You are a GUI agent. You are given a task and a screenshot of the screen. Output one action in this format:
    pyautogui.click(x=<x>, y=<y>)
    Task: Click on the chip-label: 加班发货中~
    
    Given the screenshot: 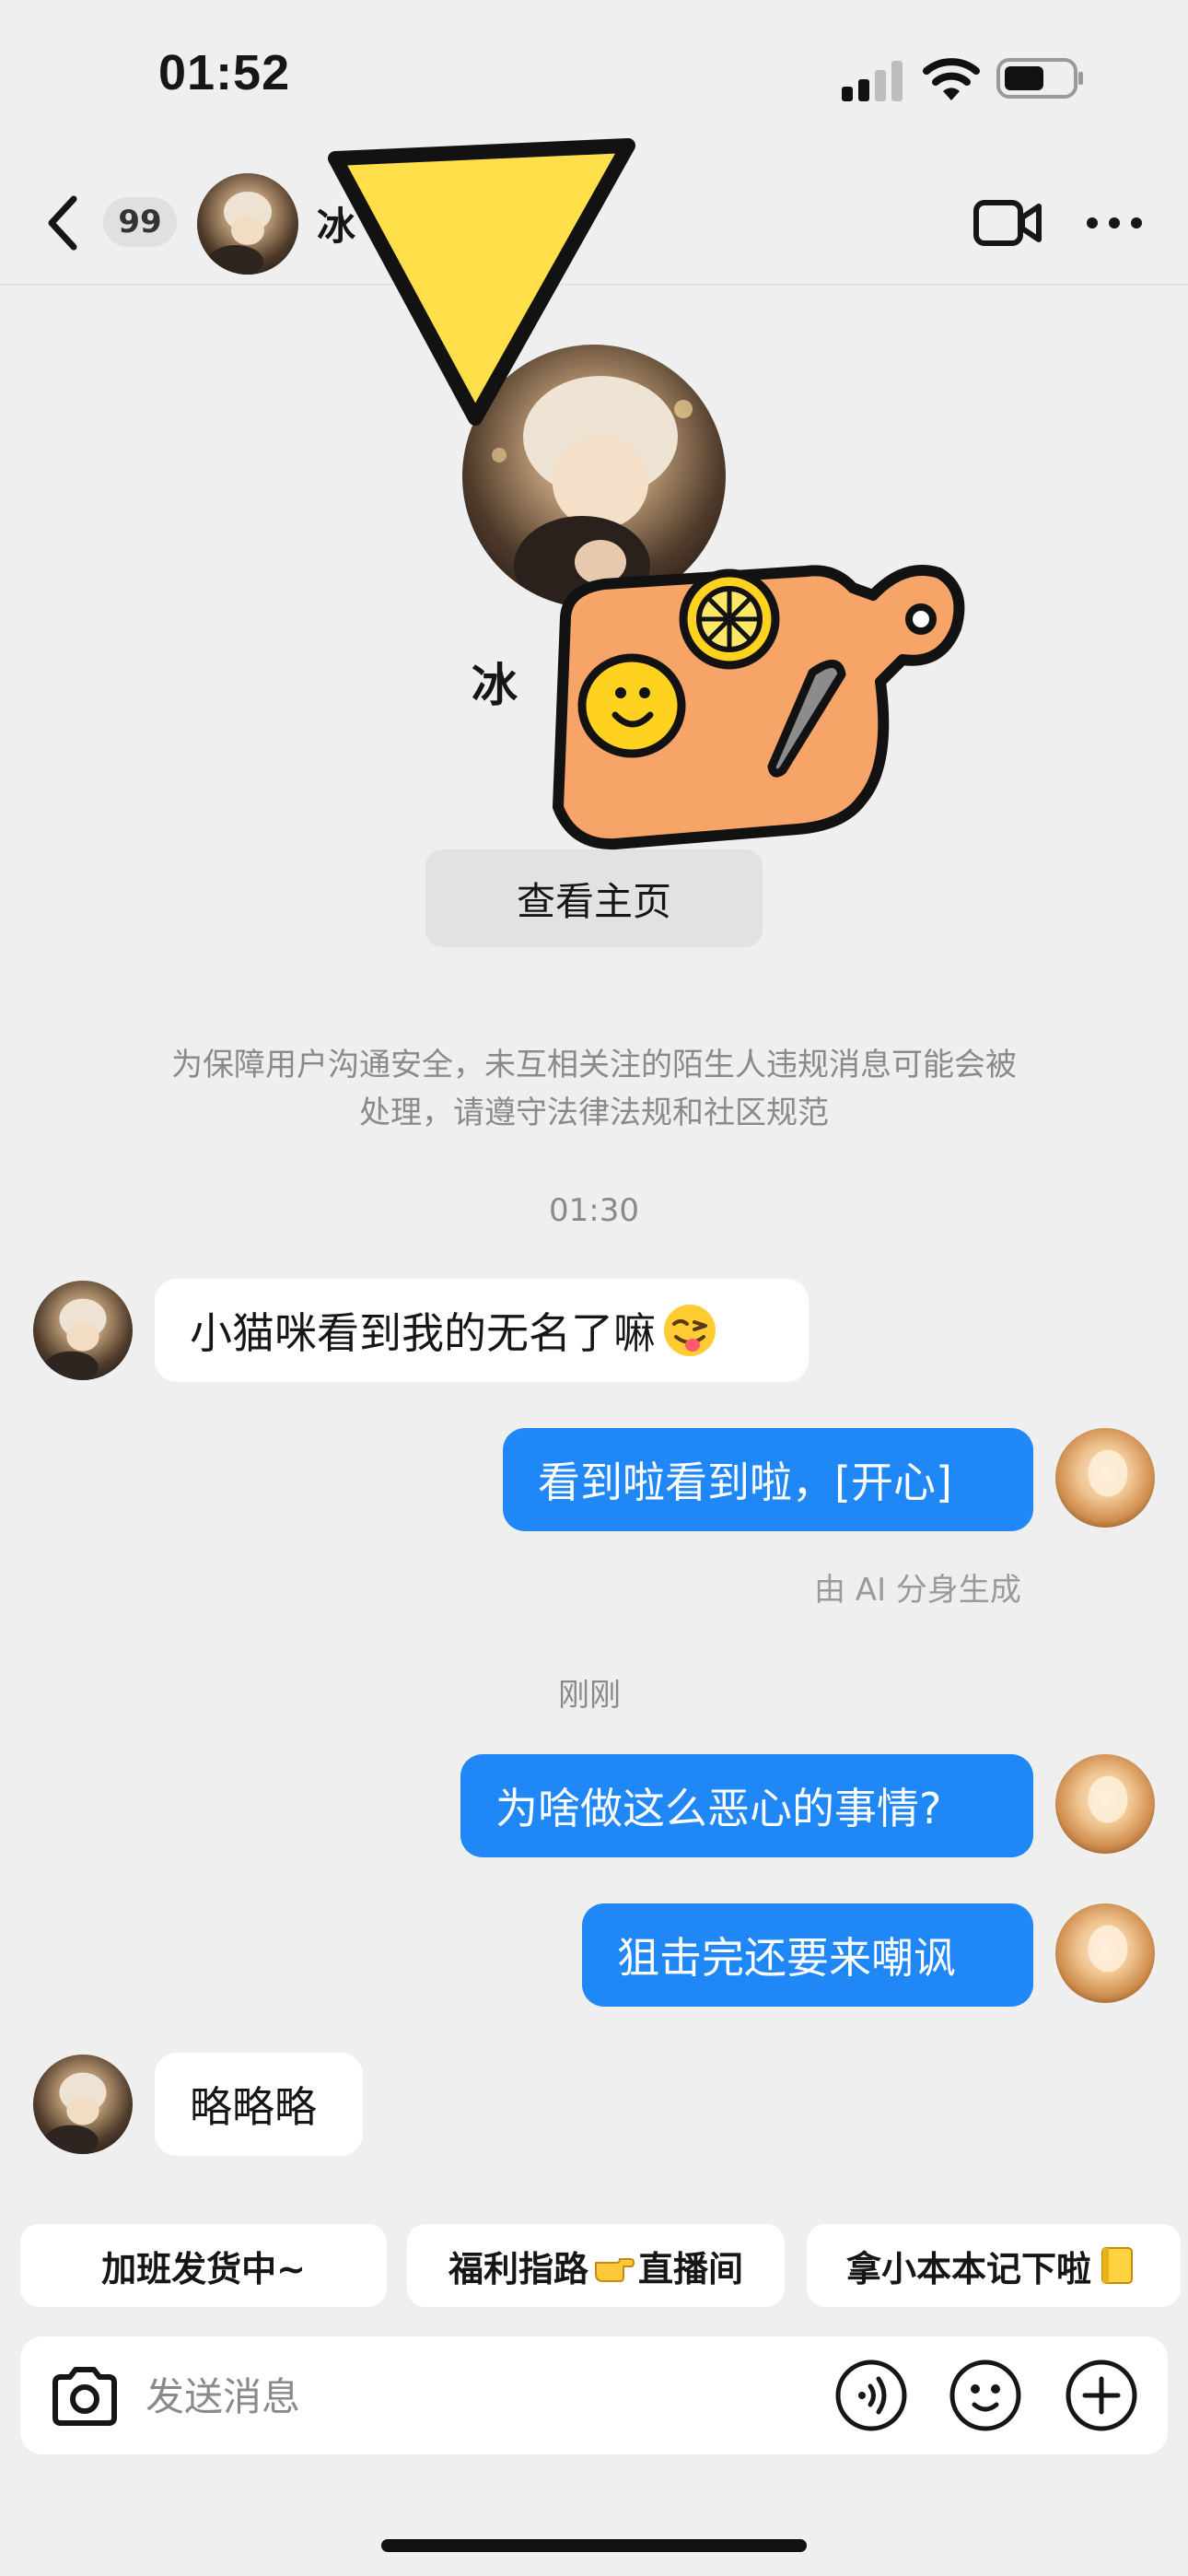 What is the action you would take?
    pyautogui.click(x=203, y=2268)
    